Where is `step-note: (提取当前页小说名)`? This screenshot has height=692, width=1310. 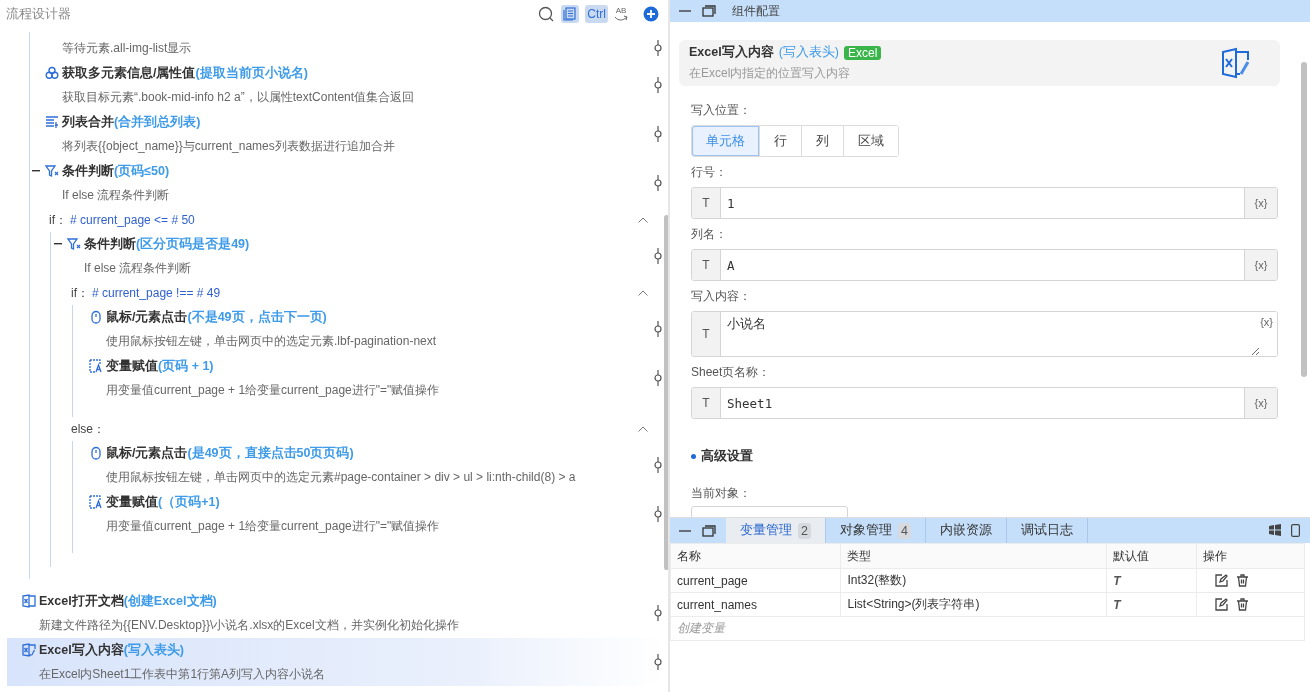 step-note: (提取当前页小说名) is located at coordinates (251, 73).